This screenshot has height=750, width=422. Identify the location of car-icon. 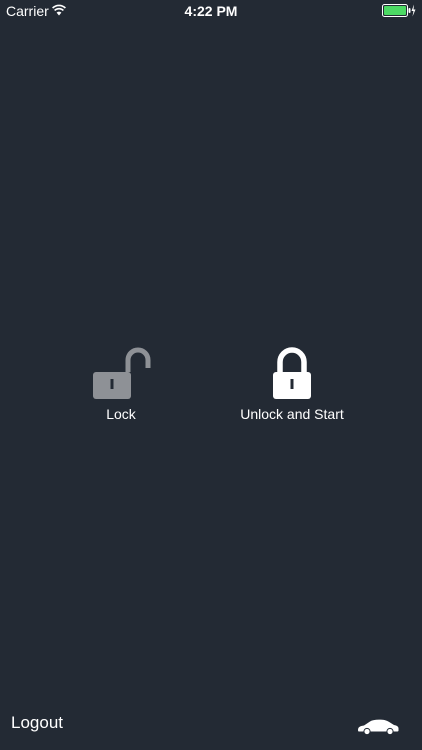
(378, 726).